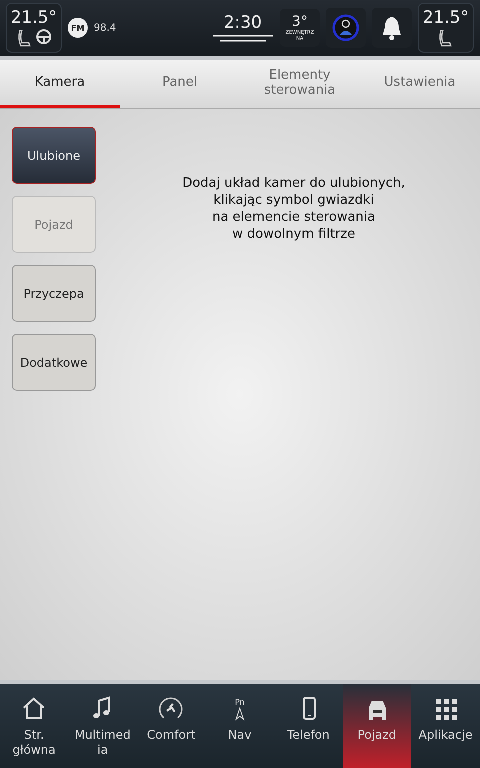  What do you see at coordinates (78, 28) in the screenshot?
I see `radio-band-badge: FM` at bounding box center [78, 28].